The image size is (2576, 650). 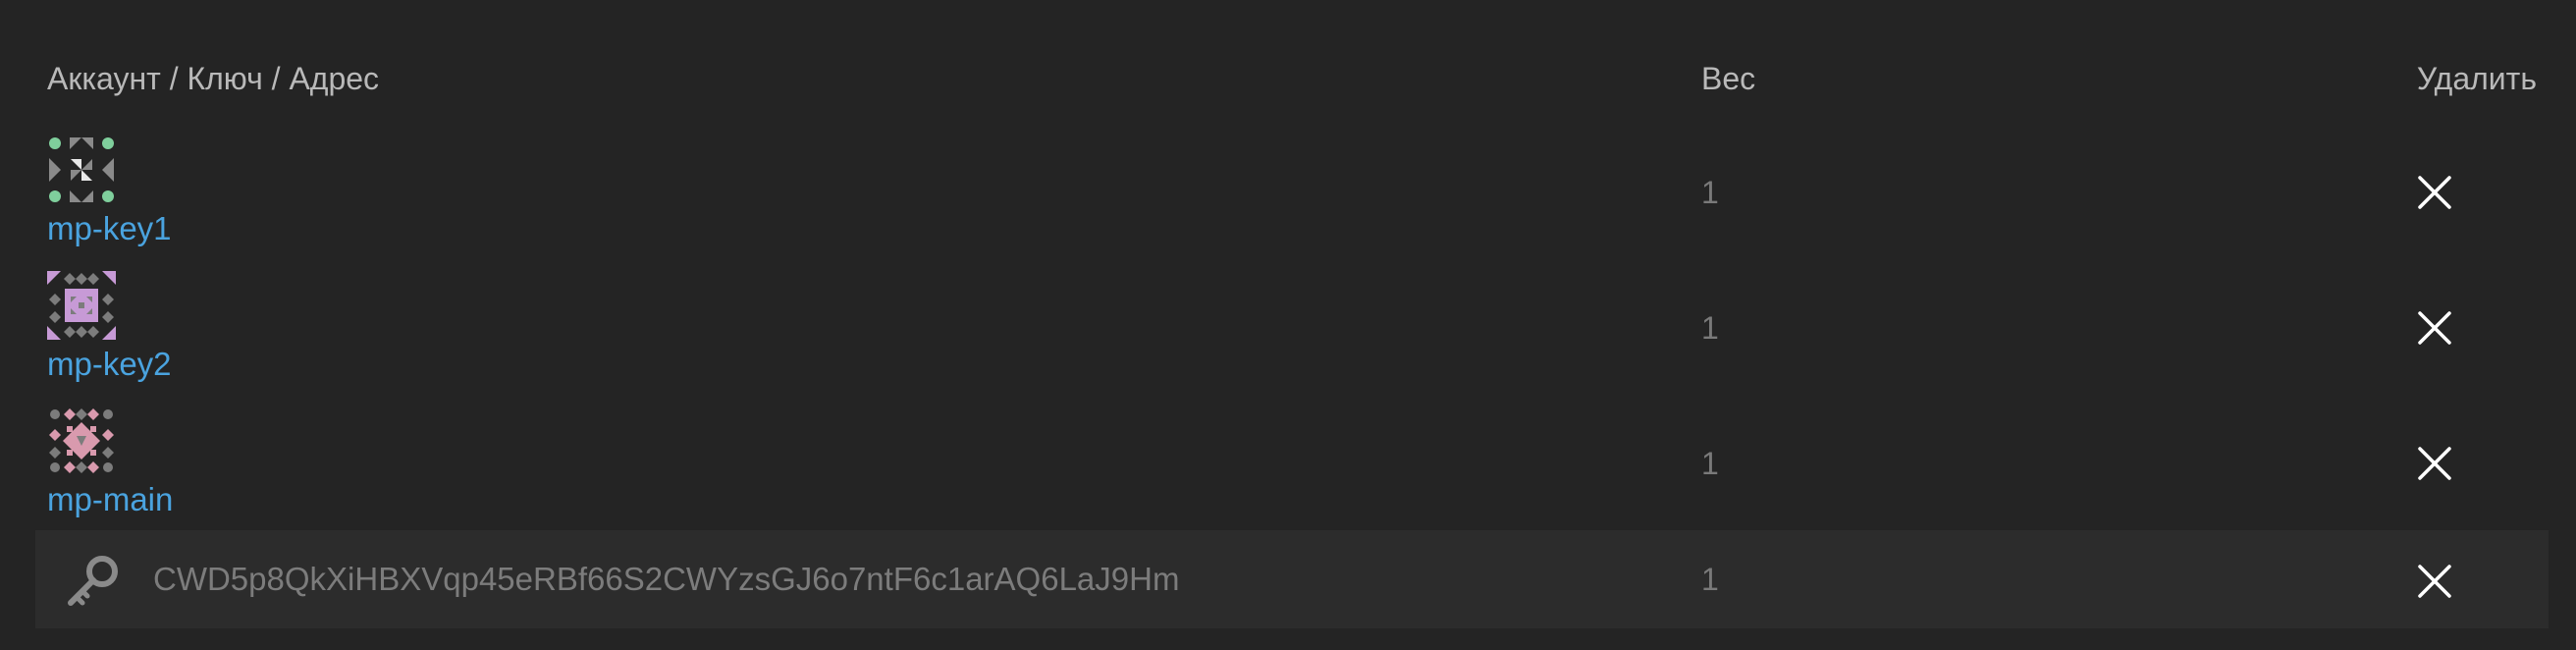 I want to click on column-header-weight: Вес, so click(x=1728, y=79).